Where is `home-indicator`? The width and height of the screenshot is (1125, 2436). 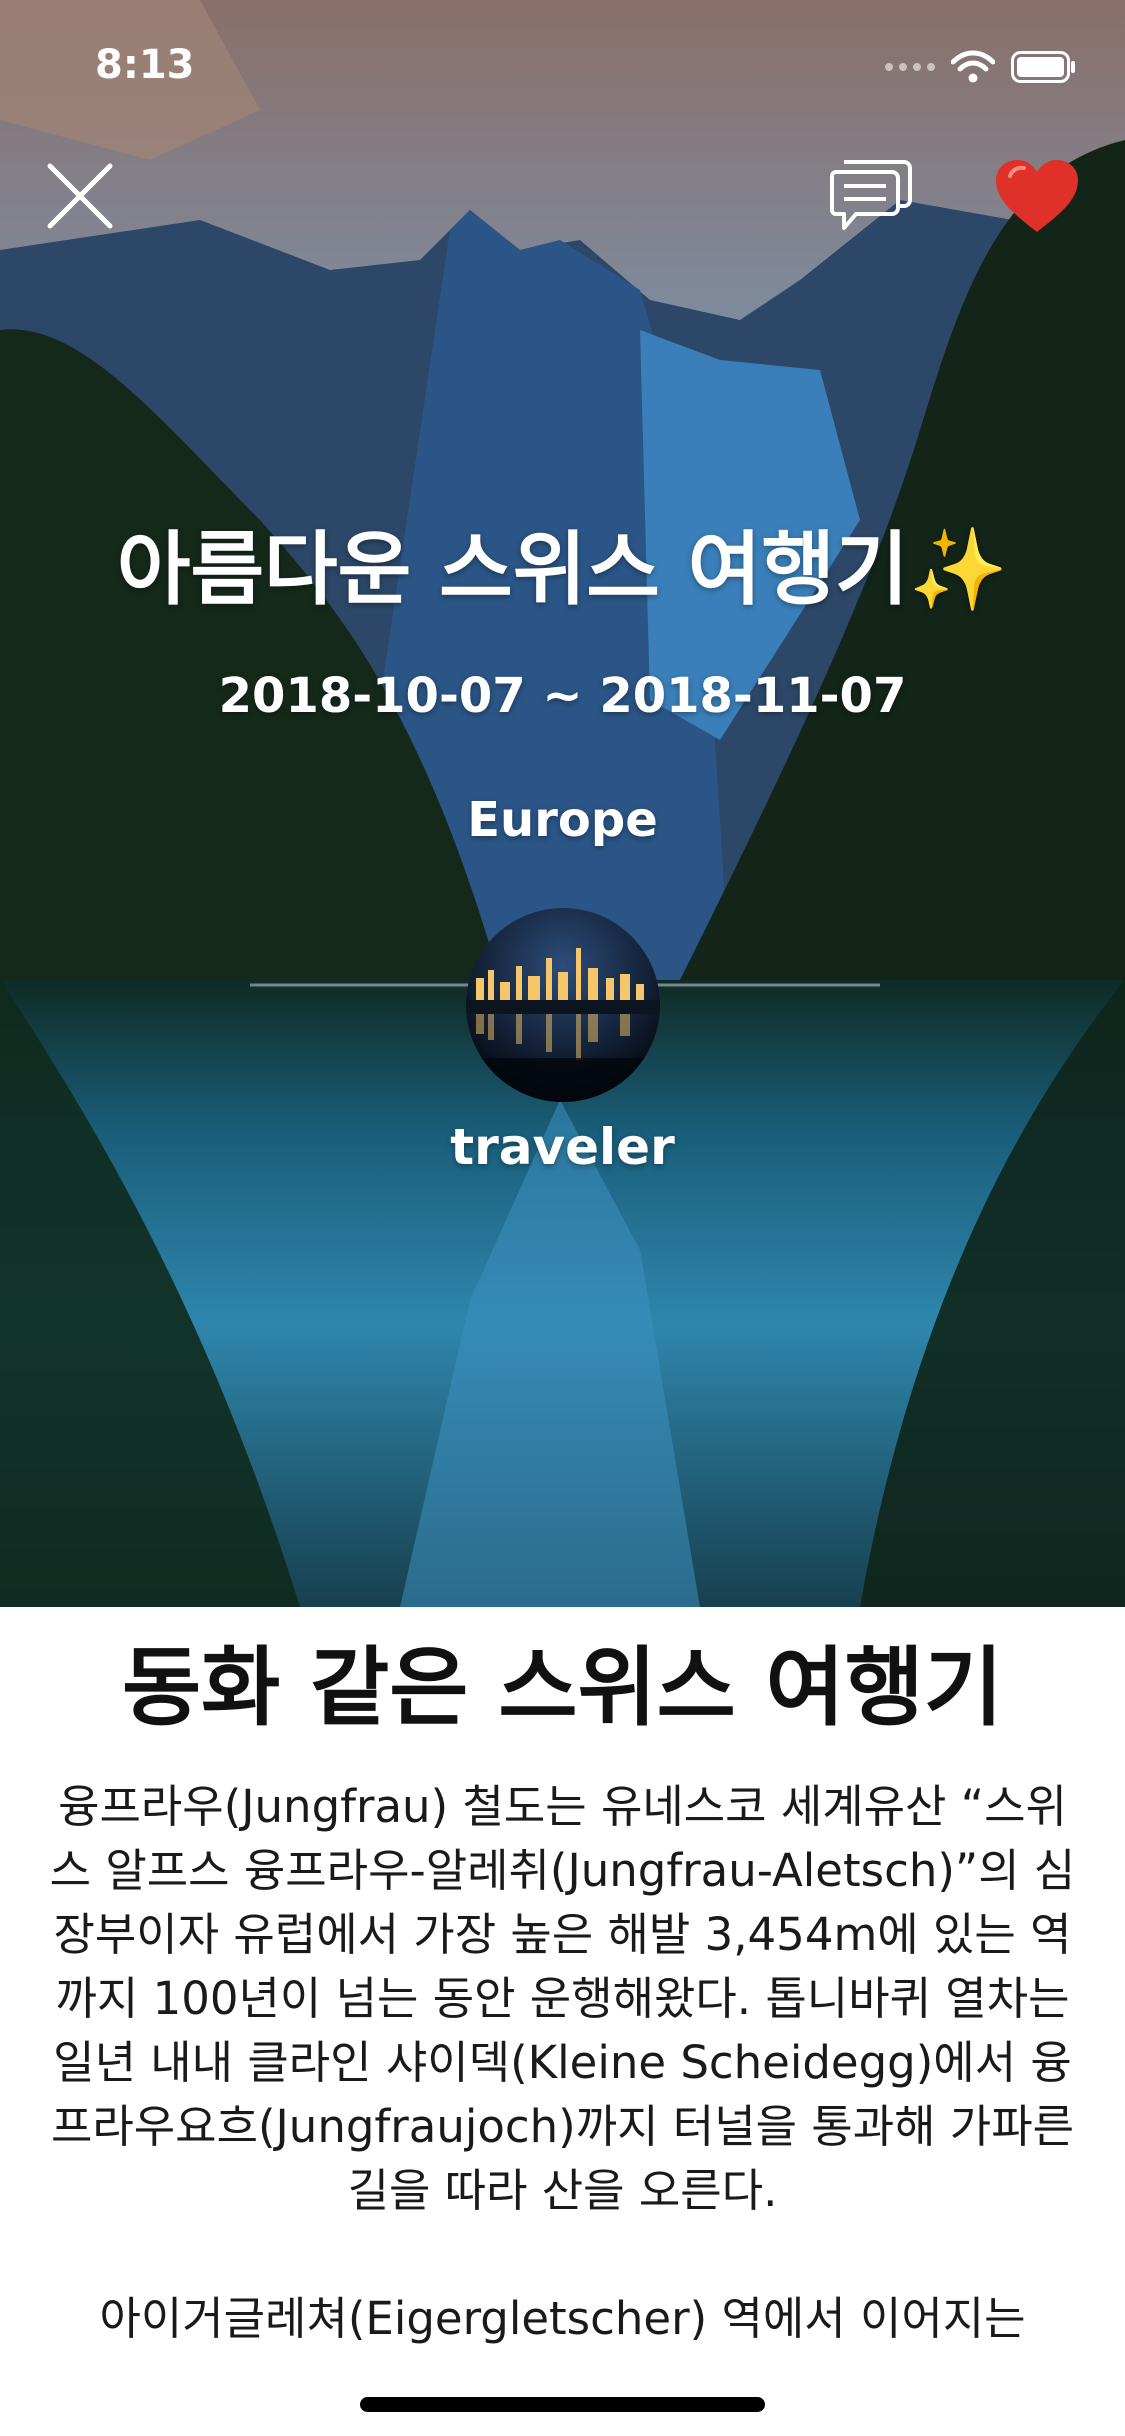
home-indicator is located at coordinates (562, 2404).